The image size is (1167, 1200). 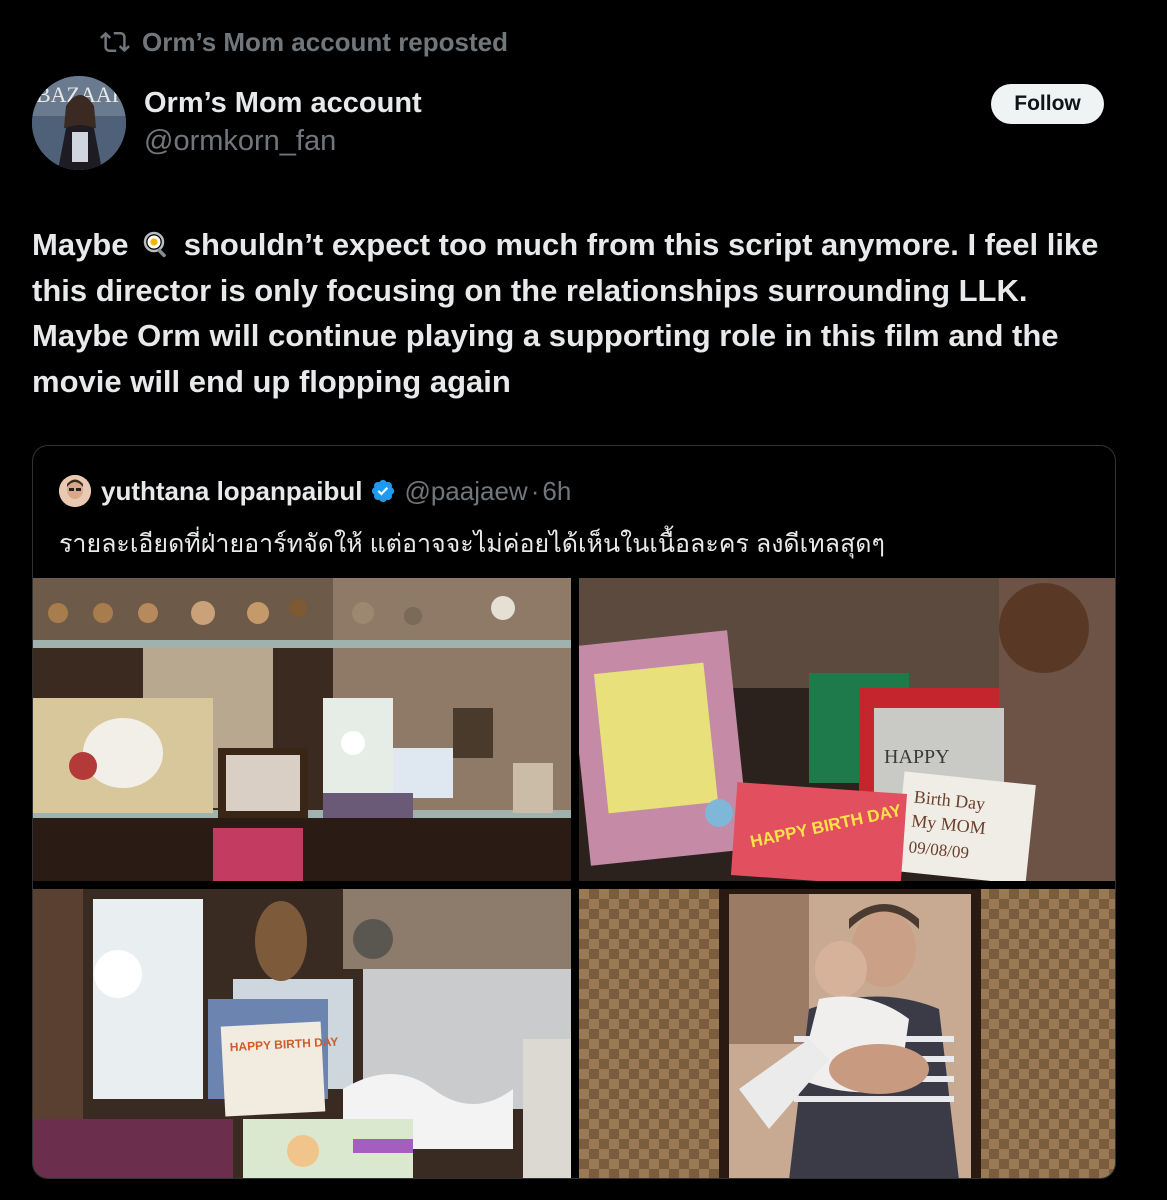 I want to click on card-text-happy: HAPPY, so click(x=917, y=757).